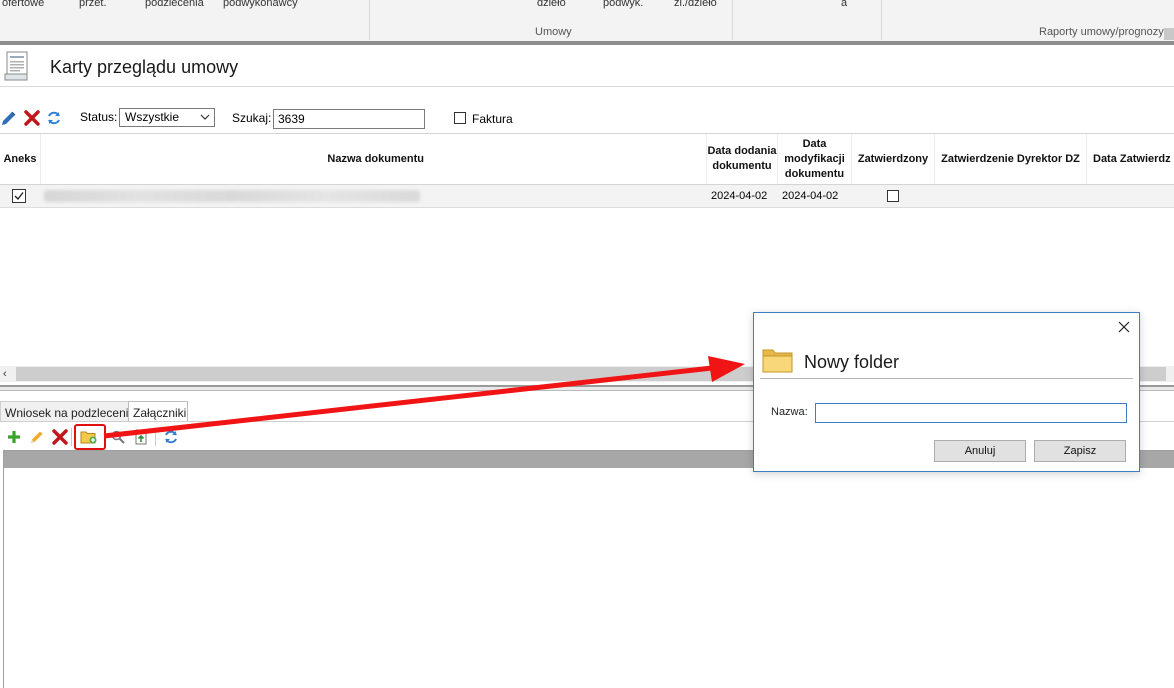 The height and width of the screenshot is (688, 1174). What do you see at coordinates (205, 117) in the screenshot?
I see `chevron-down-icon` at bounding box center [205, 117].